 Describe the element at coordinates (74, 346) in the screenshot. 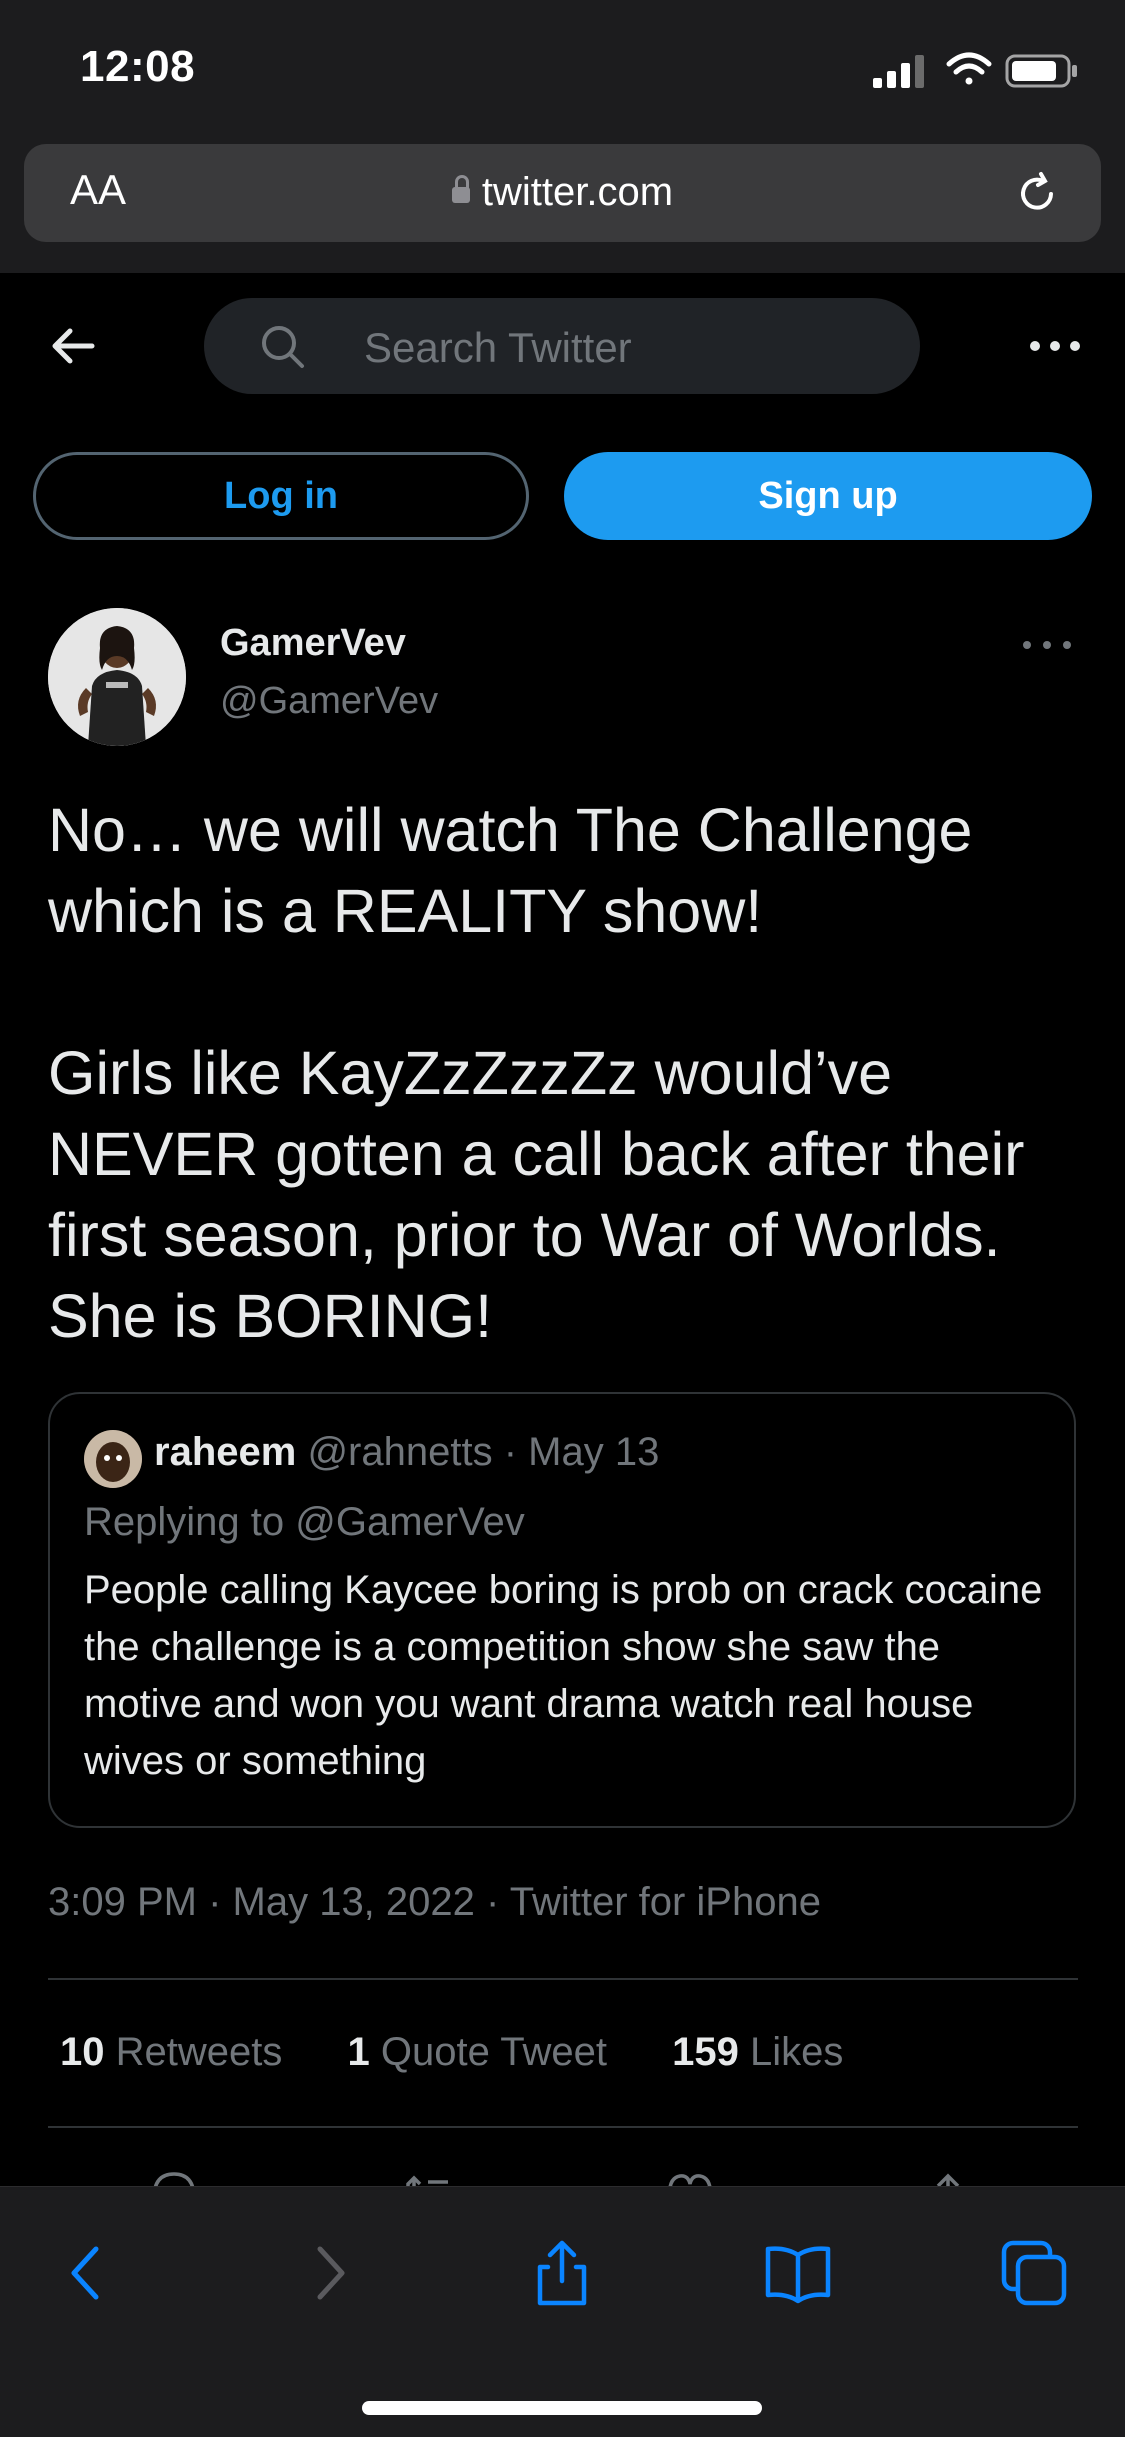

I see `back-arrow-icon` at that location.